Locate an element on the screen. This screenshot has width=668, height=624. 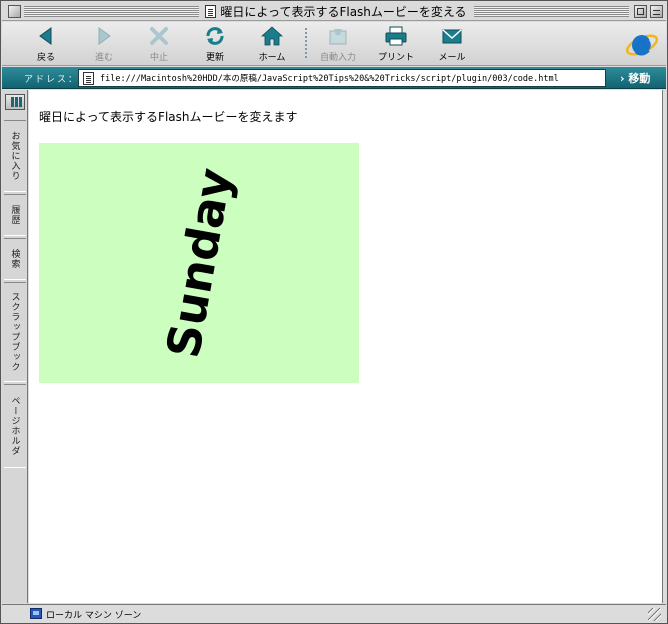
forward-arrow-icon is located at coordinates (104, 36).